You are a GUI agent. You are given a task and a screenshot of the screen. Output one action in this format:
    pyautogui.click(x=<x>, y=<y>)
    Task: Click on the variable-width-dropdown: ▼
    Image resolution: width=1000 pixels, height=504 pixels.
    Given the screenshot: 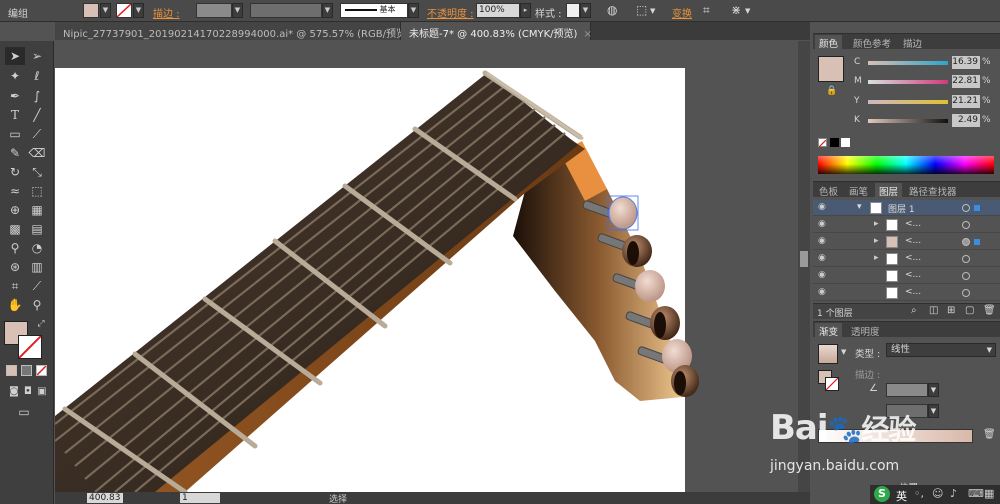 What is the action you would take?
    pyautogui.click(x=327, y=10)
    